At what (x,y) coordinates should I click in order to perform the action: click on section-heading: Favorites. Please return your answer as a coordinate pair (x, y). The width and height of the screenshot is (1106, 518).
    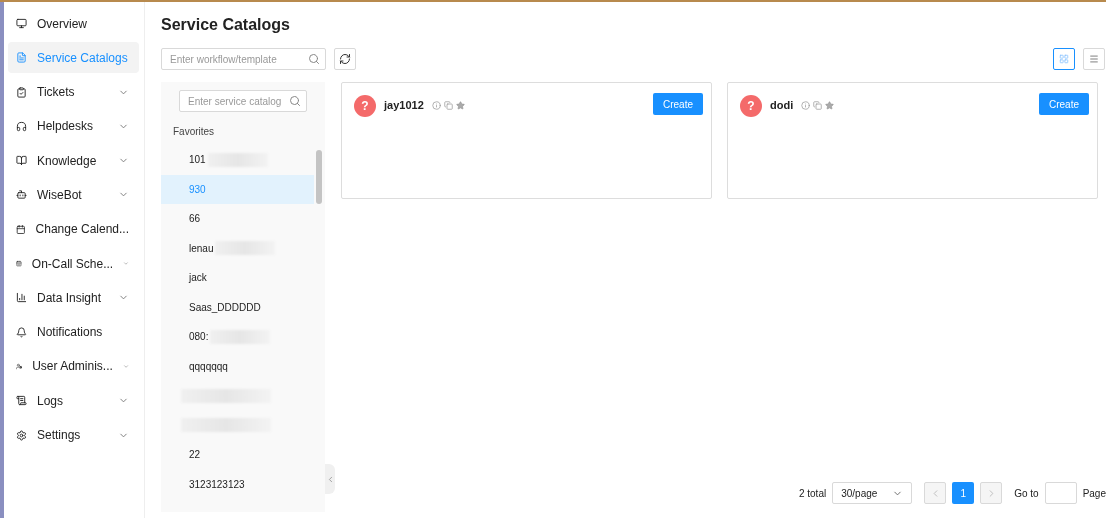
    Looking at the image, I should click on (194, 131).